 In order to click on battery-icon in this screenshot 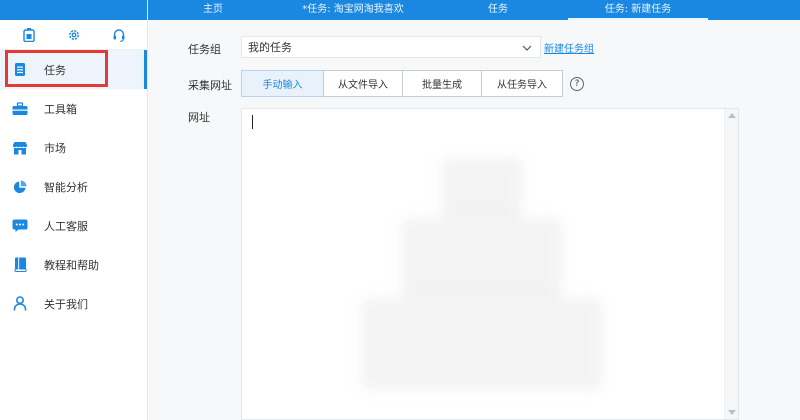, I will do `click(29, 35)`.